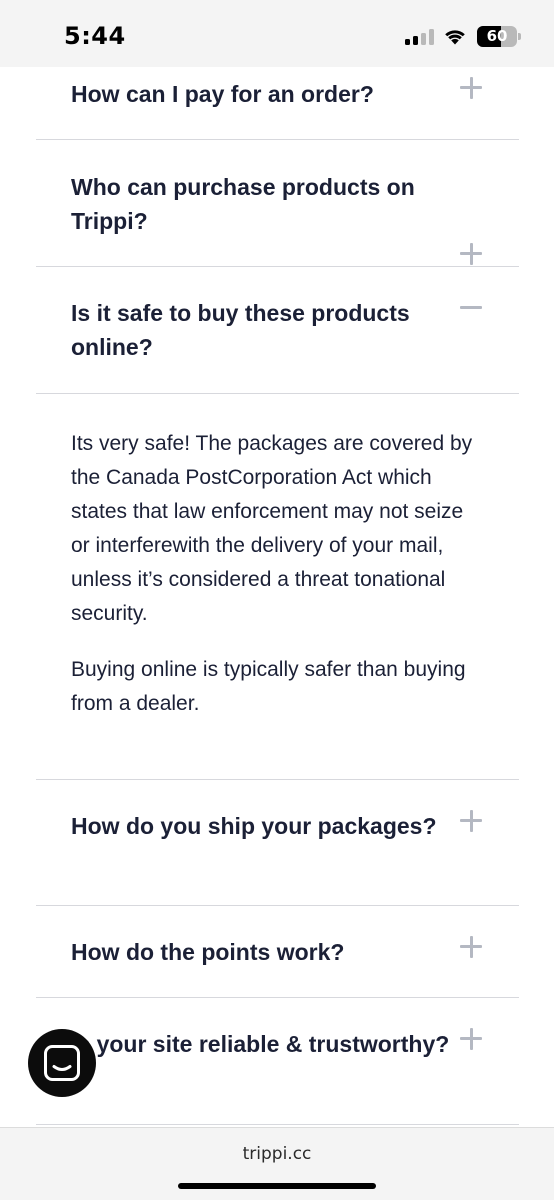  I want to click on faq-item-purchase: Who can purchase products on Trippi?, so click(277, 203).